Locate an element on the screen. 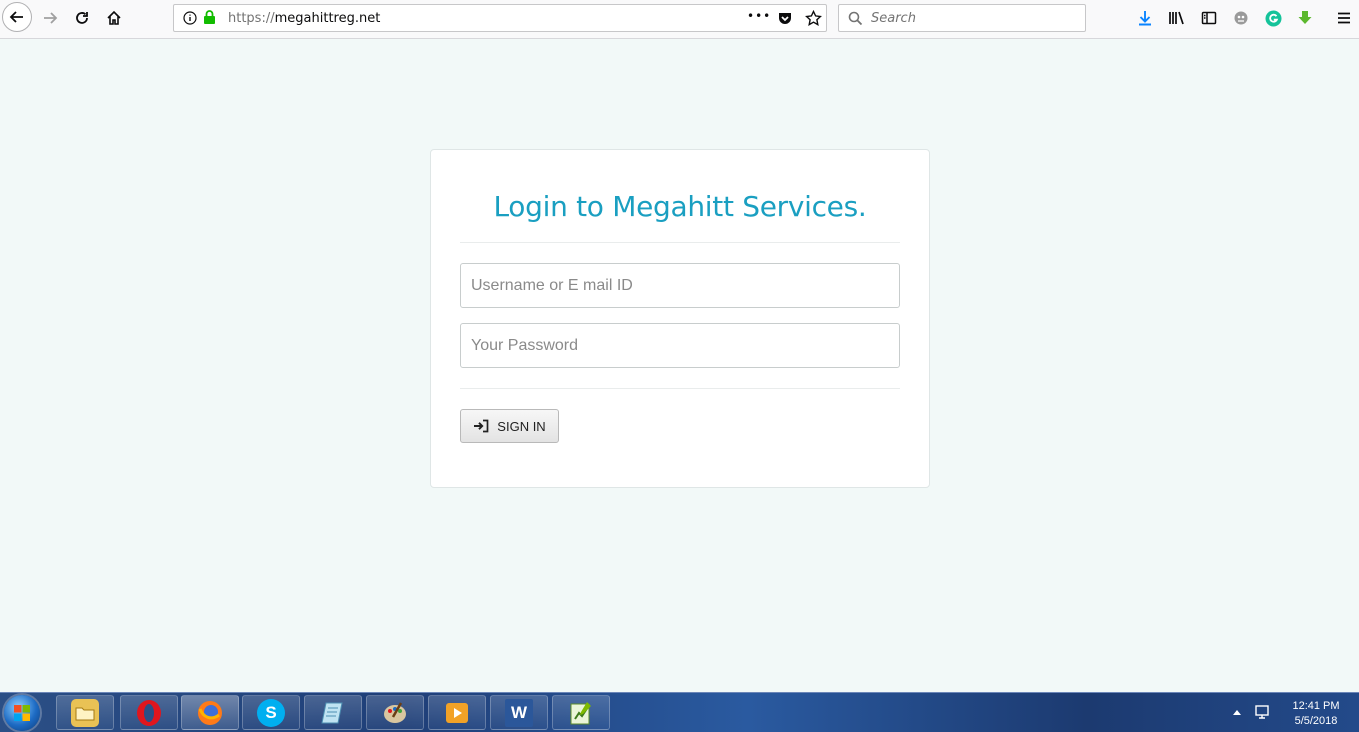 Image resolution: width=1359 pixels, height=732 pixels. search-placeholder: Search is located at coordinates (893, 18).